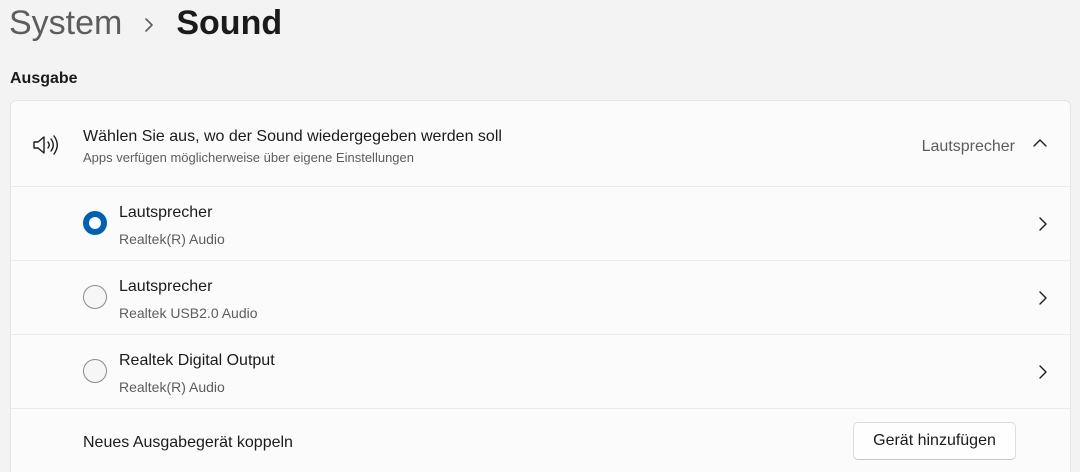  What do you see at coordinates (95, 223) in the screenshot?
I see `device-radio-selected` at bounding box center [95, 223].